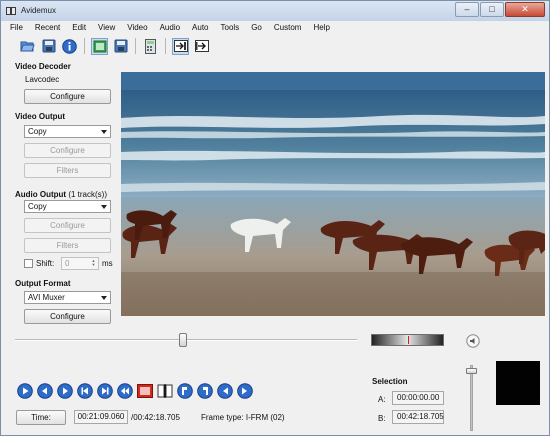  I want to click on jog-center-mark, so click(408, 340).